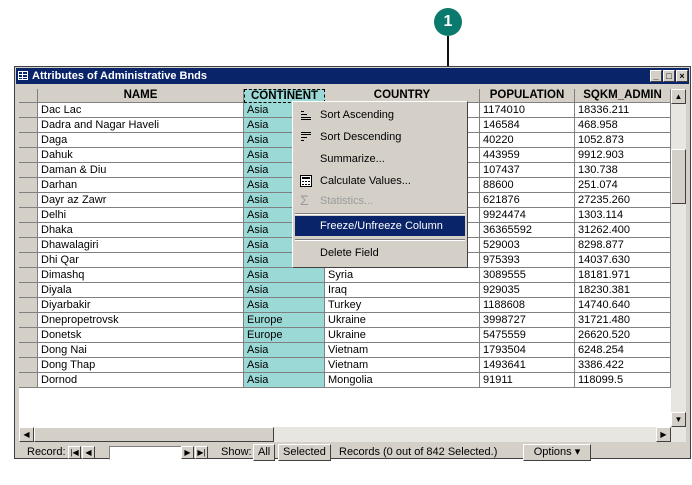  I want to click on cell-name: Daga, so click(141, 140).